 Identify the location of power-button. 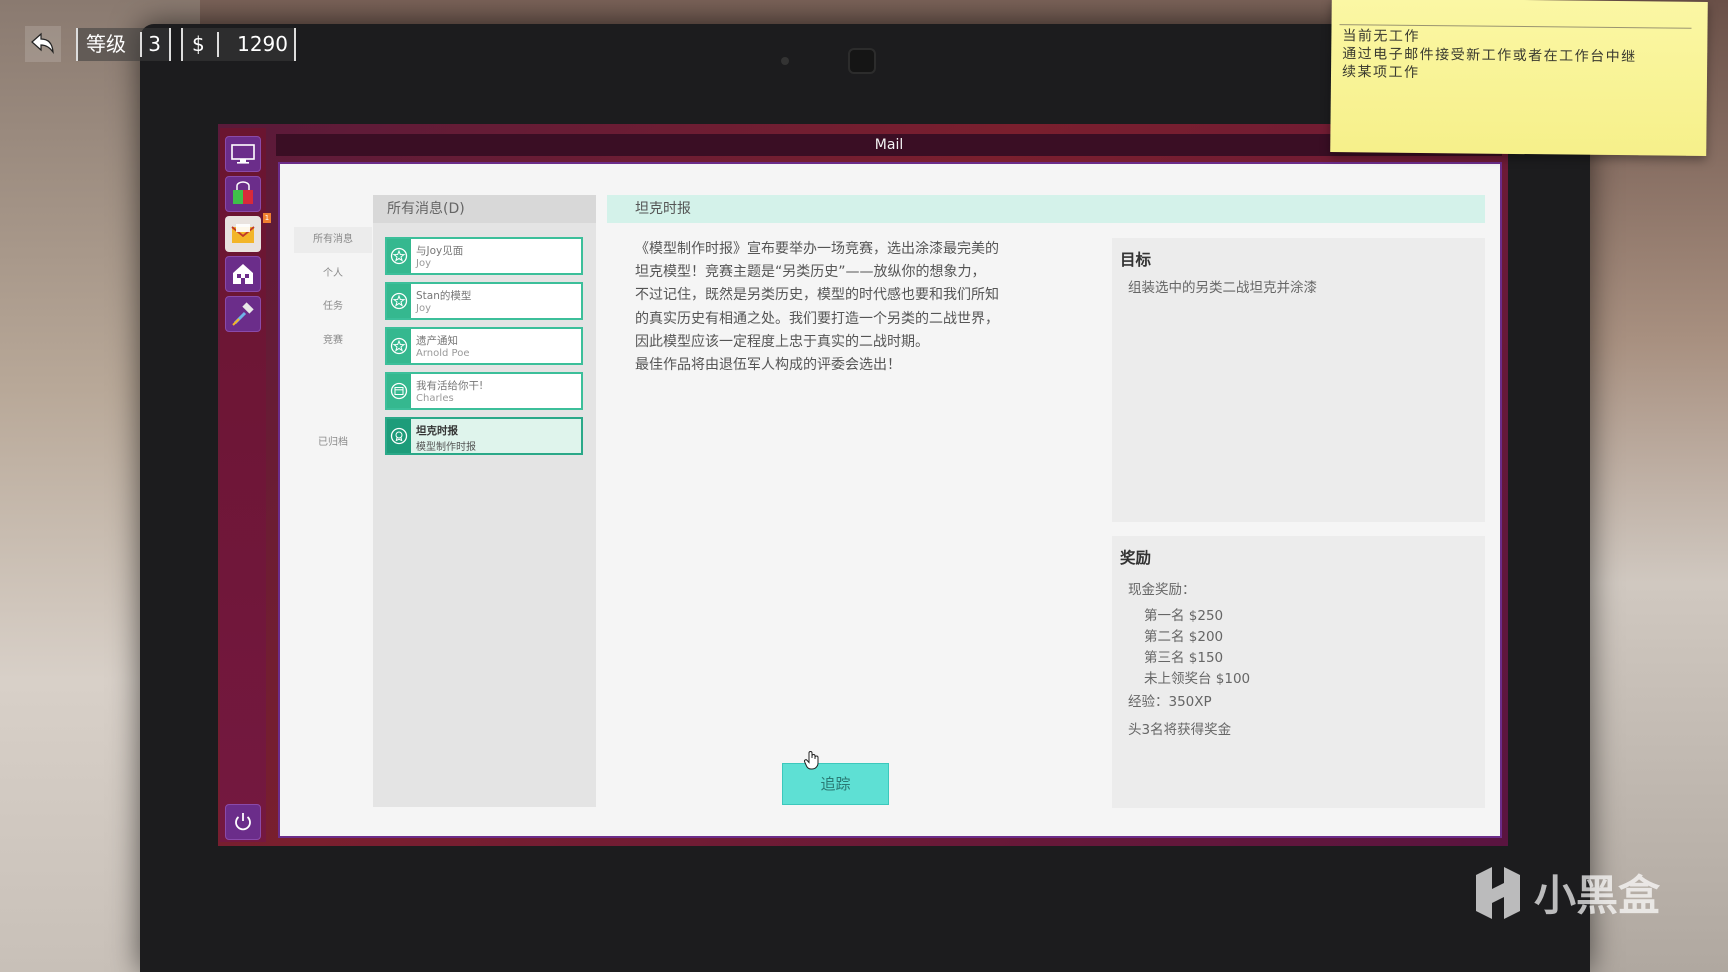
(243, 822).